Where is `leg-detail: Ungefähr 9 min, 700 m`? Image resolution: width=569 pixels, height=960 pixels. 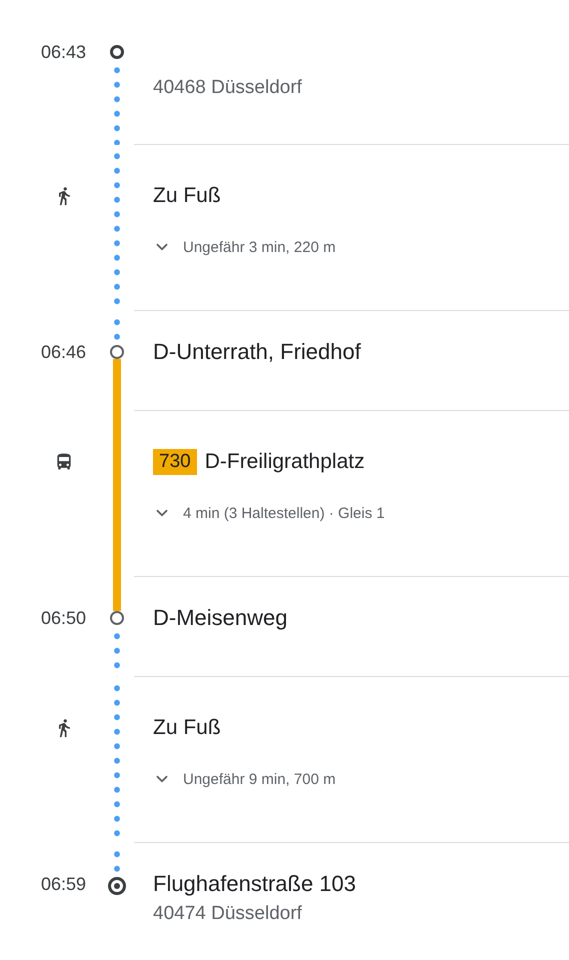
leg-detail: Ungefähr 9 min, 700 m is located at coordinates (259, 779).